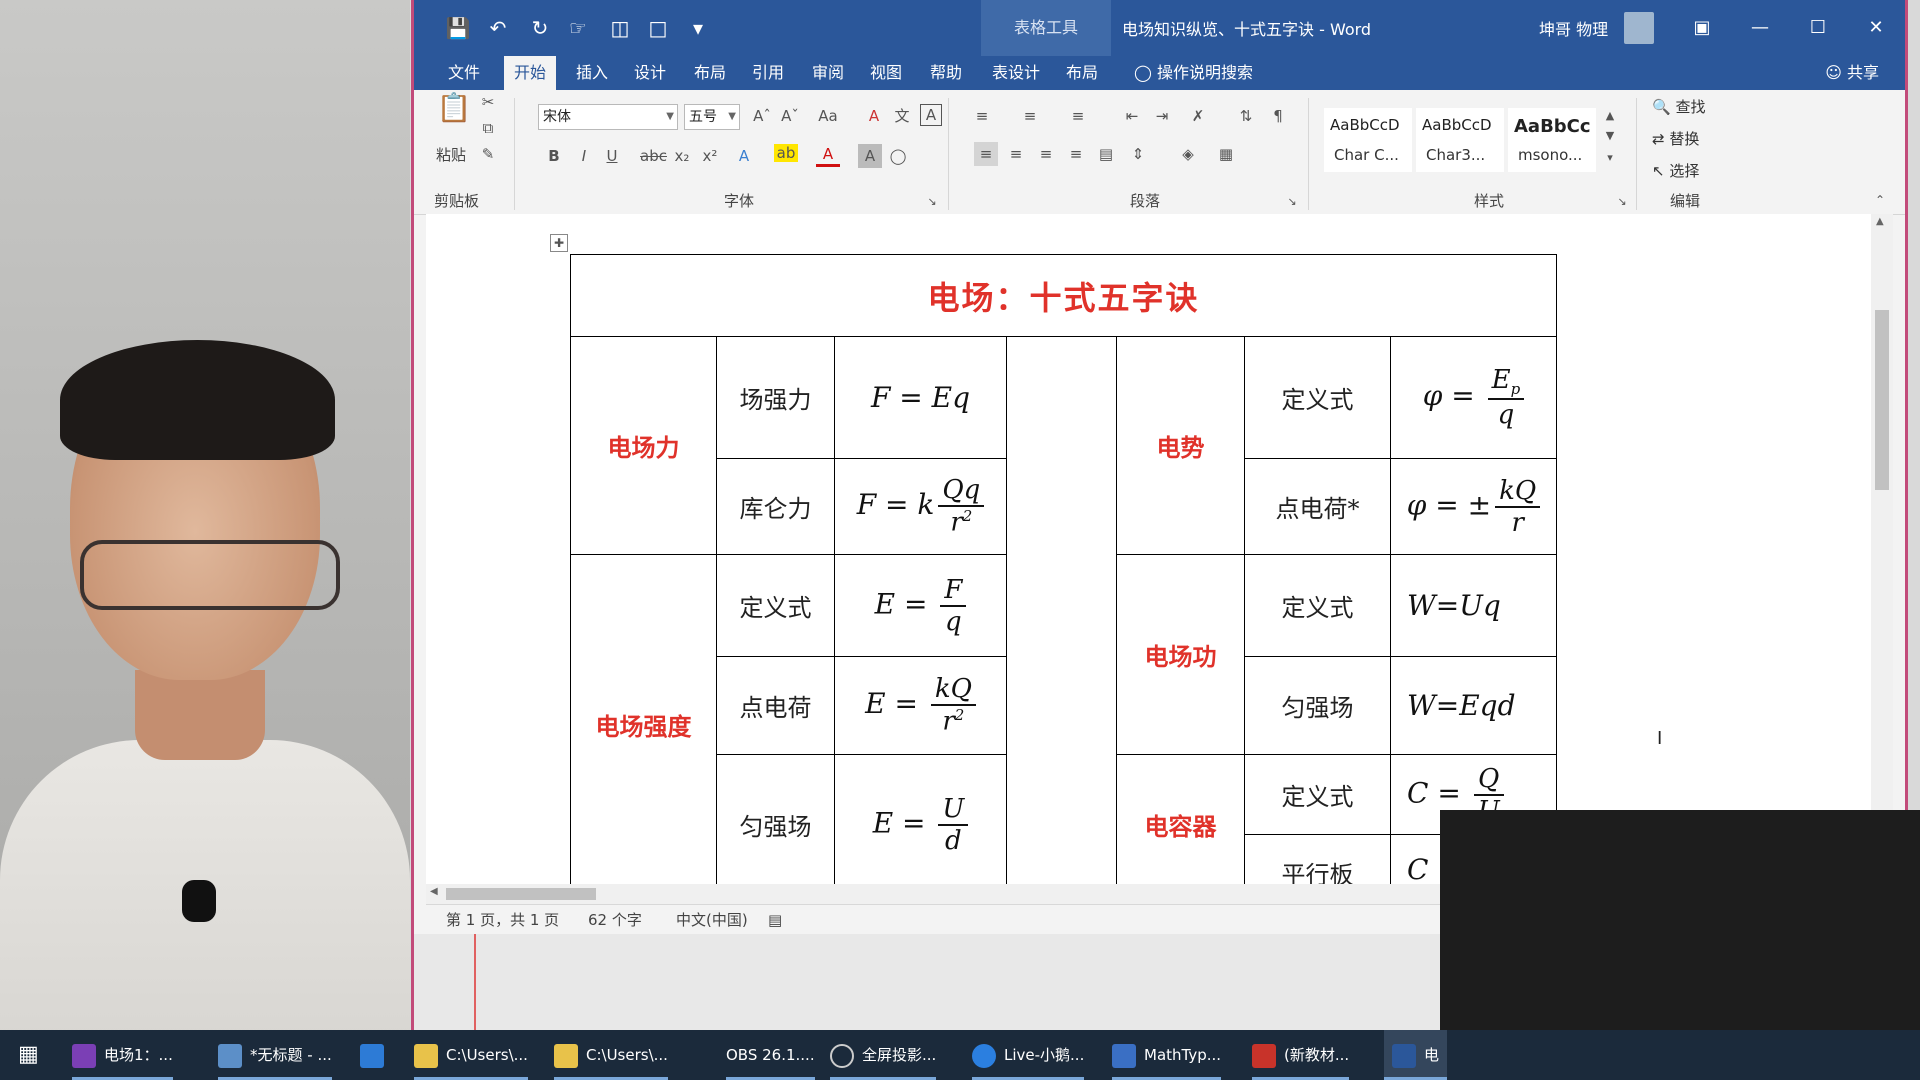 This screenshot has height=1080, width=1920. What do you see at coordinates (1622, 202) in the screenshot?
I see `styles-dialog-icon: ↘` at bounding box center [1622, 202].